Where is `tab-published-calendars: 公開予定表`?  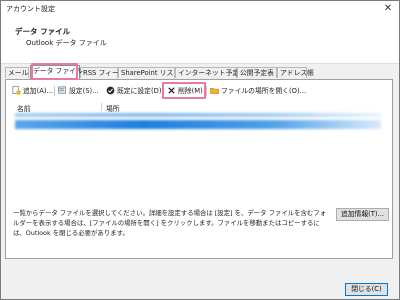 tab-published-calendars: 公開予定表 is located at coordinates (257, 72).